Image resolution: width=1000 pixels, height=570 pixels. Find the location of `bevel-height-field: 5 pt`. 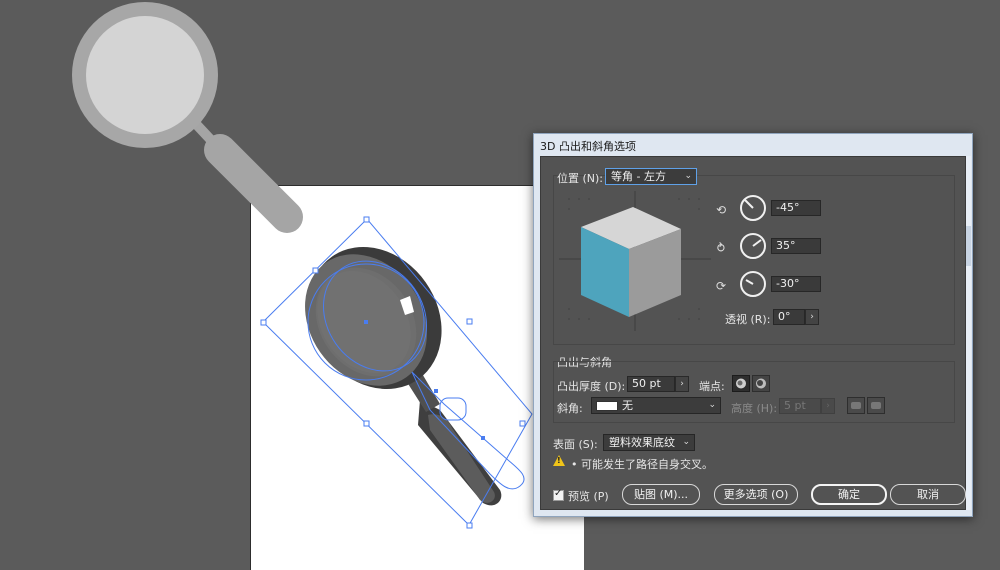

bevel-height-field: 5 pt is located at coordinates (800, 406).